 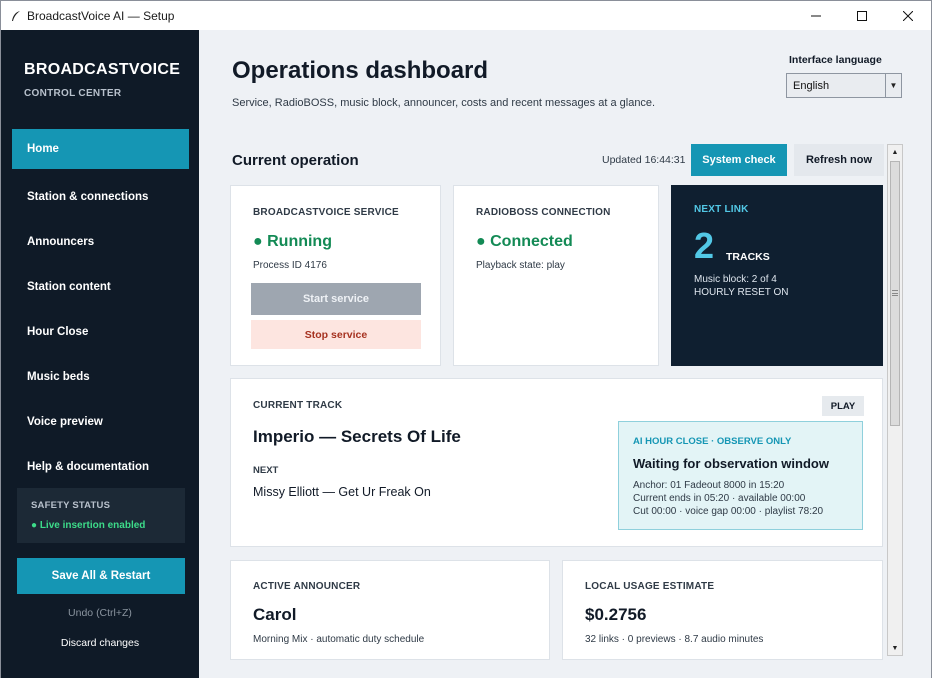 What do you see at coordinates (719, 498) in the screenshot?
I see `ai-hour-close-current: Current ends in 05:20 · available 00:00` at bounding box center [719, 498].